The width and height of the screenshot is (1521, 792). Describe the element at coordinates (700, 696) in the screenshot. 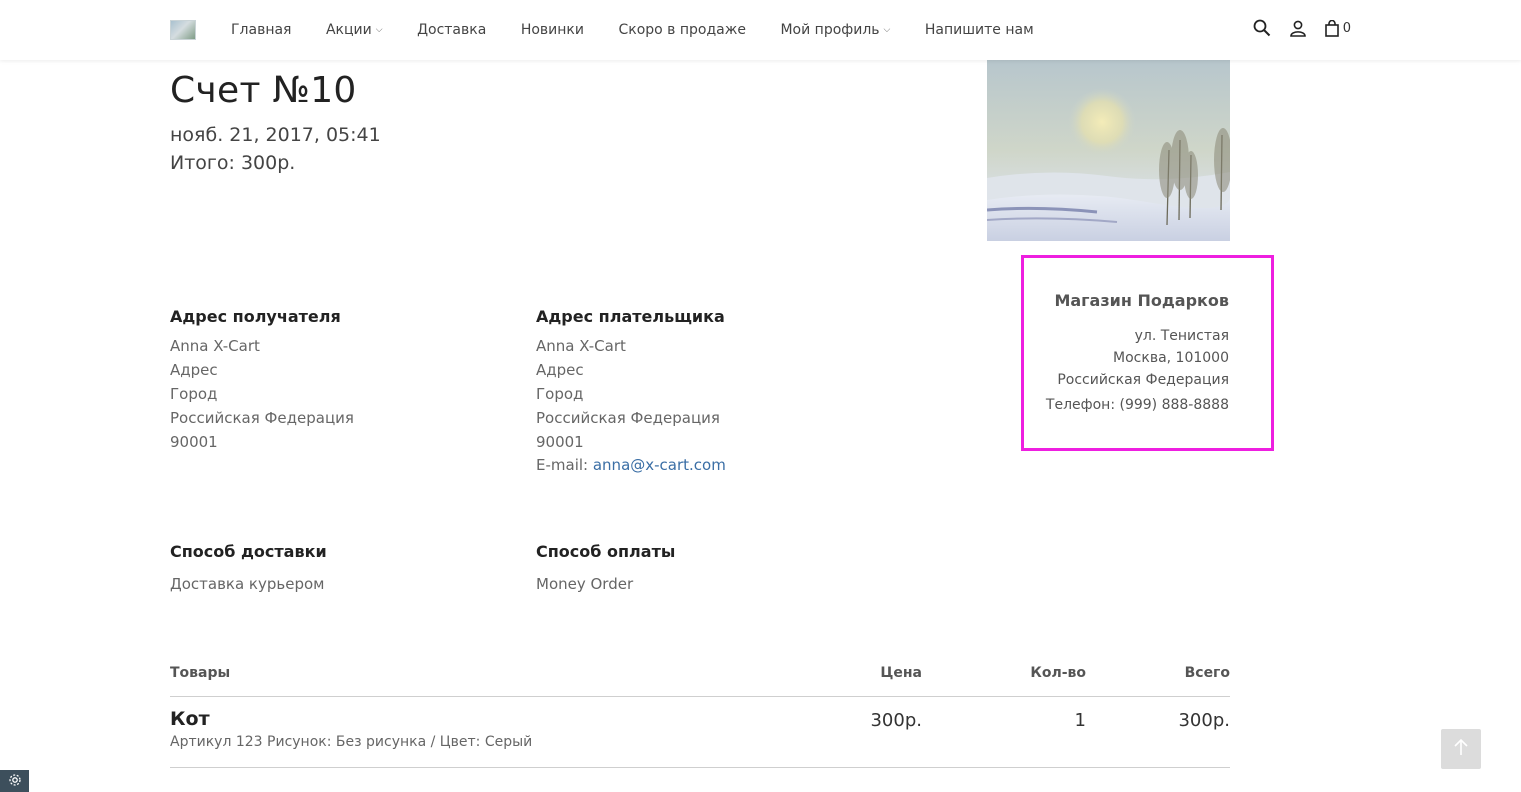

I see `table-header-divider` at that location.